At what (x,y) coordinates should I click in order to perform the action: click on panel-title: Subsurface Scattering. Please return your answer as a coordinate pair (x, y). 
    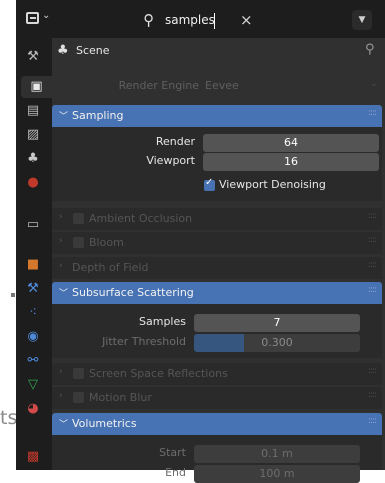
    Looking at the image, I should click on (133, 292).